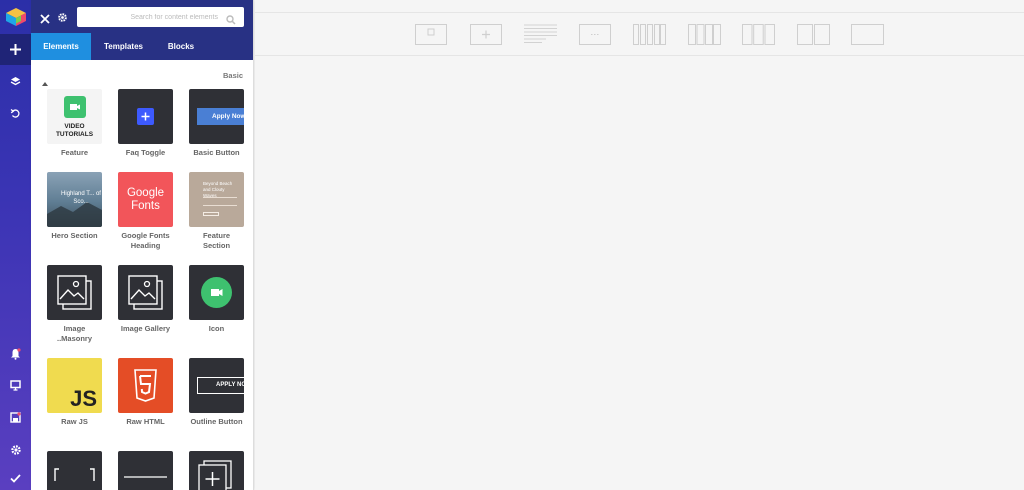 The width and height of the screenshot is (1024, 490). Describe the element at coordinates (15, 17) in the screenshot. I see `vc-logo-icon` at that location.